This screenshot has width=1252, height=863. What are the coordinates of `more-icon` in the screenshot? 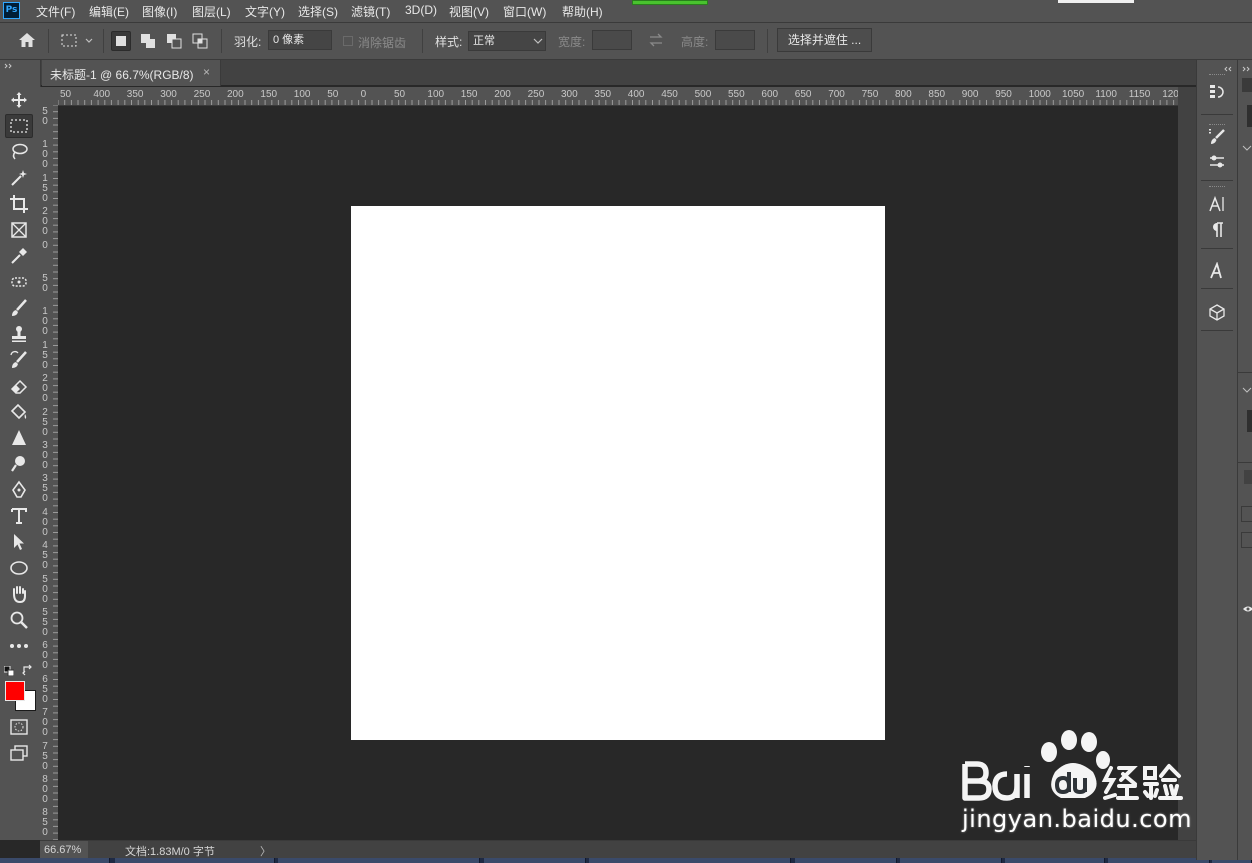 It's located at (19, 646).